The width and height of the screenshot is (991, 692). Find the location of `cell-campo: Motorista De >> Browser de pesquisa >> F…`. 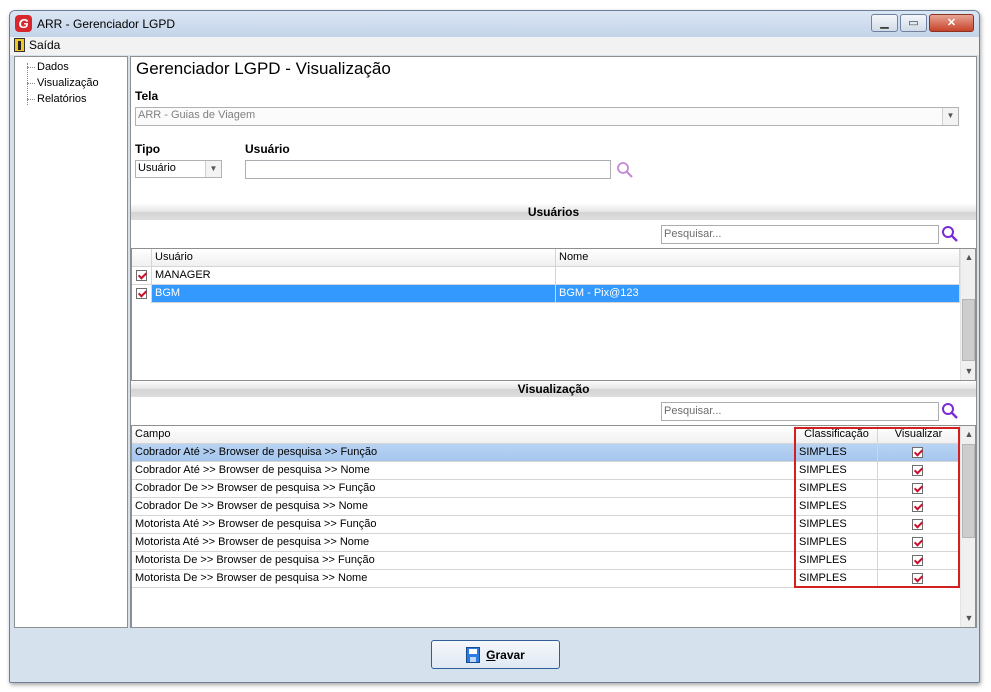

cell-campo: Motorista De >> Browser de pesquisa >> F… is located at coordinates (464, 561).